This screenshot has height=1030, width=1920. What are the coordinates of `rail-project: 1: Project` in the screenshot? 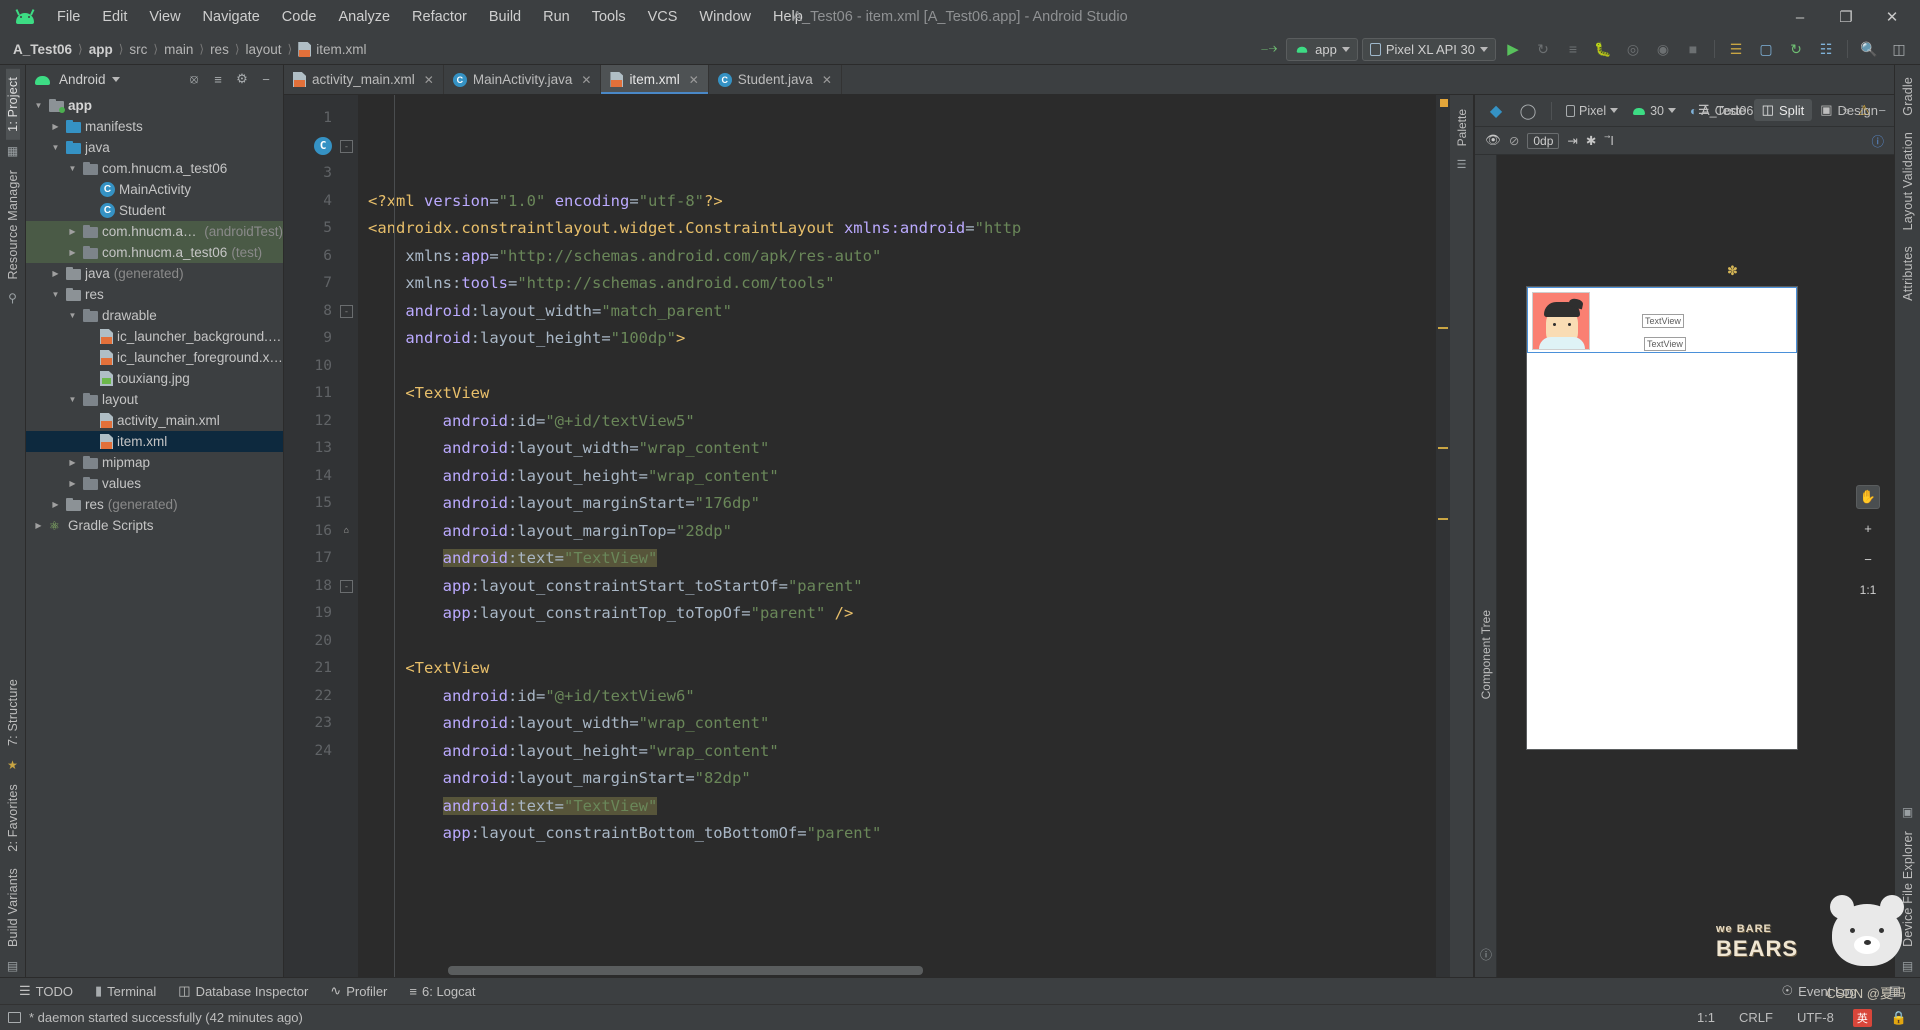 It's located at (12, 104).